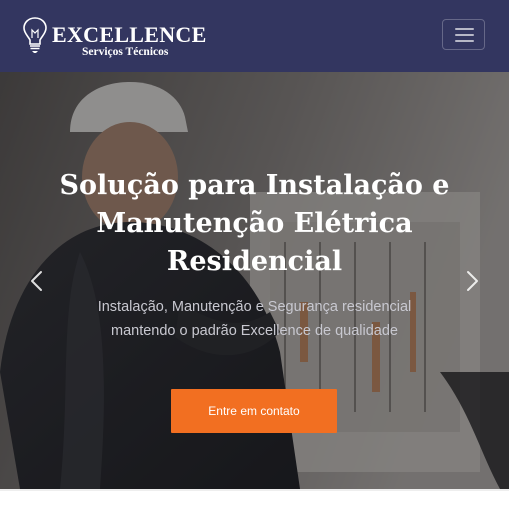 Image resolution: width=509 pixels, height=509 pixels. I want to click on hamburger-menu-icon, so click(464, 29).